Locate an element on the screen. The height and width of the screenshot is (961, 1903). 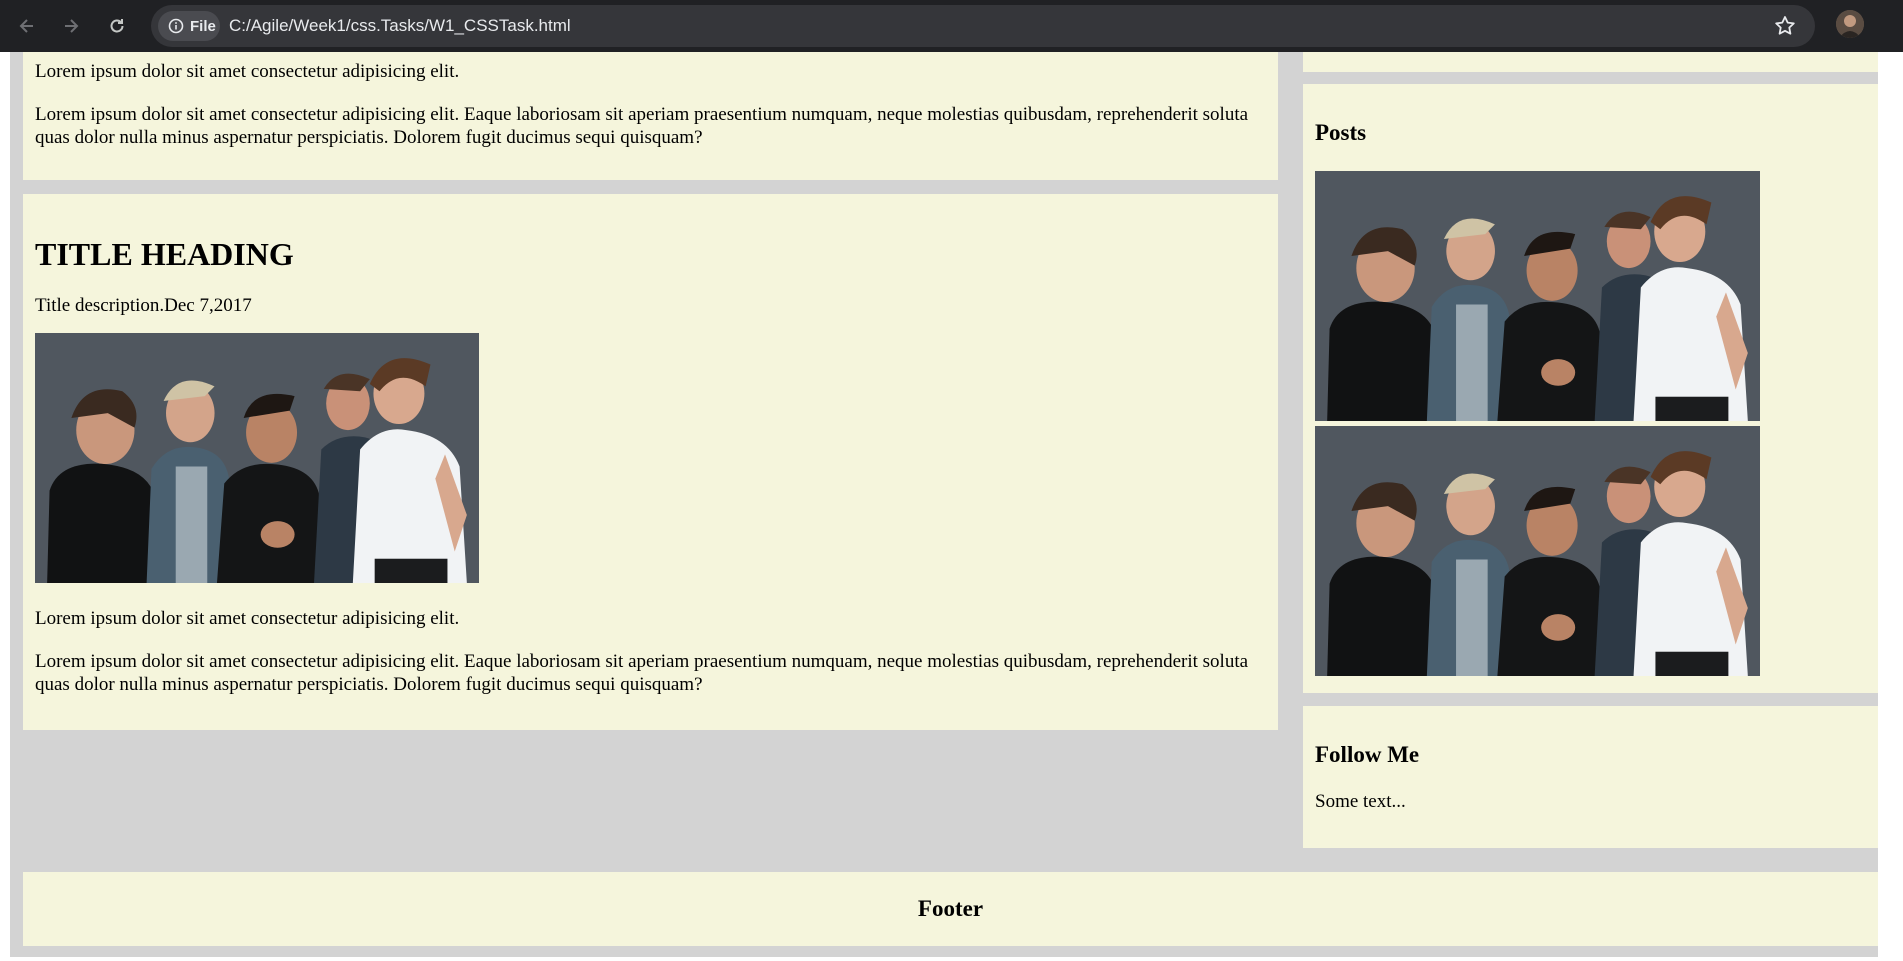
sidebar-card is located at coordinates (1590, 62).